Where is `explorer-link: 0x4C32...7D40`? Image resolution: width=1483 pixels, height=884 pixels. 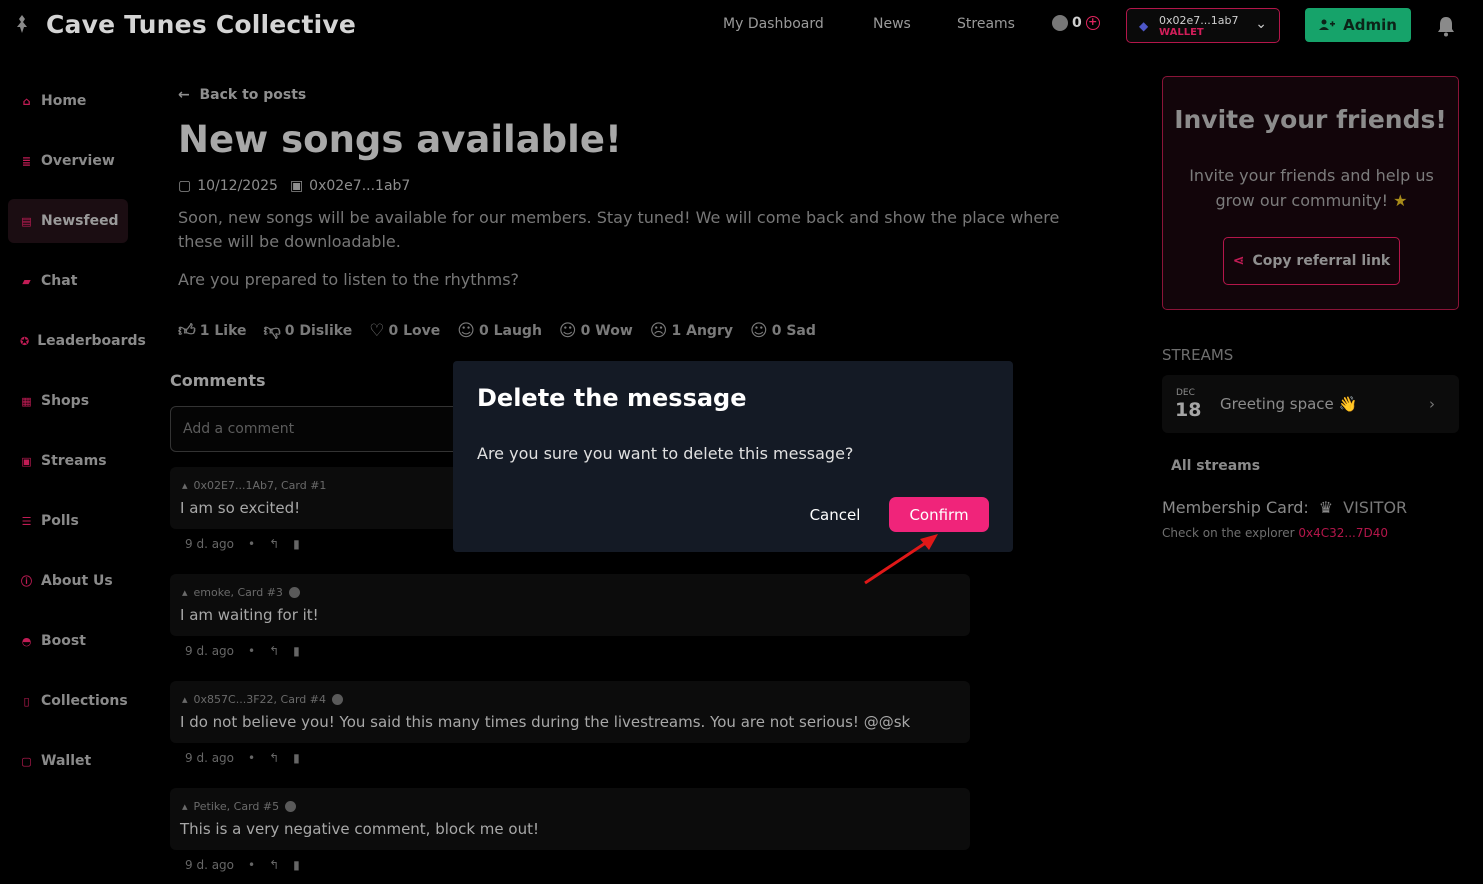
explorer-link: 0x4C32...7D40 is located at coordinates (1343, 533).